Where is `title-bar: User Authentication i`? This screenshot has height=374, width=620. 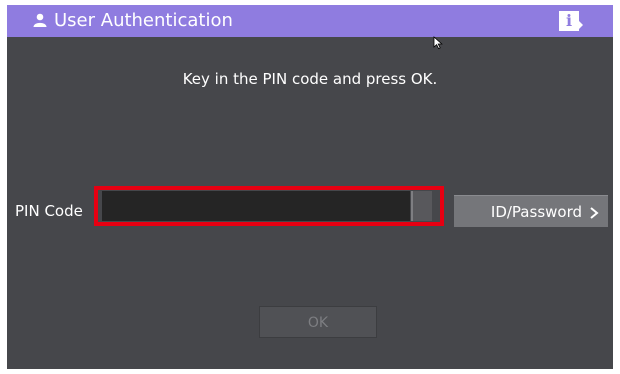
title-bar: User Authentication i is located at coordinates (310, 21).